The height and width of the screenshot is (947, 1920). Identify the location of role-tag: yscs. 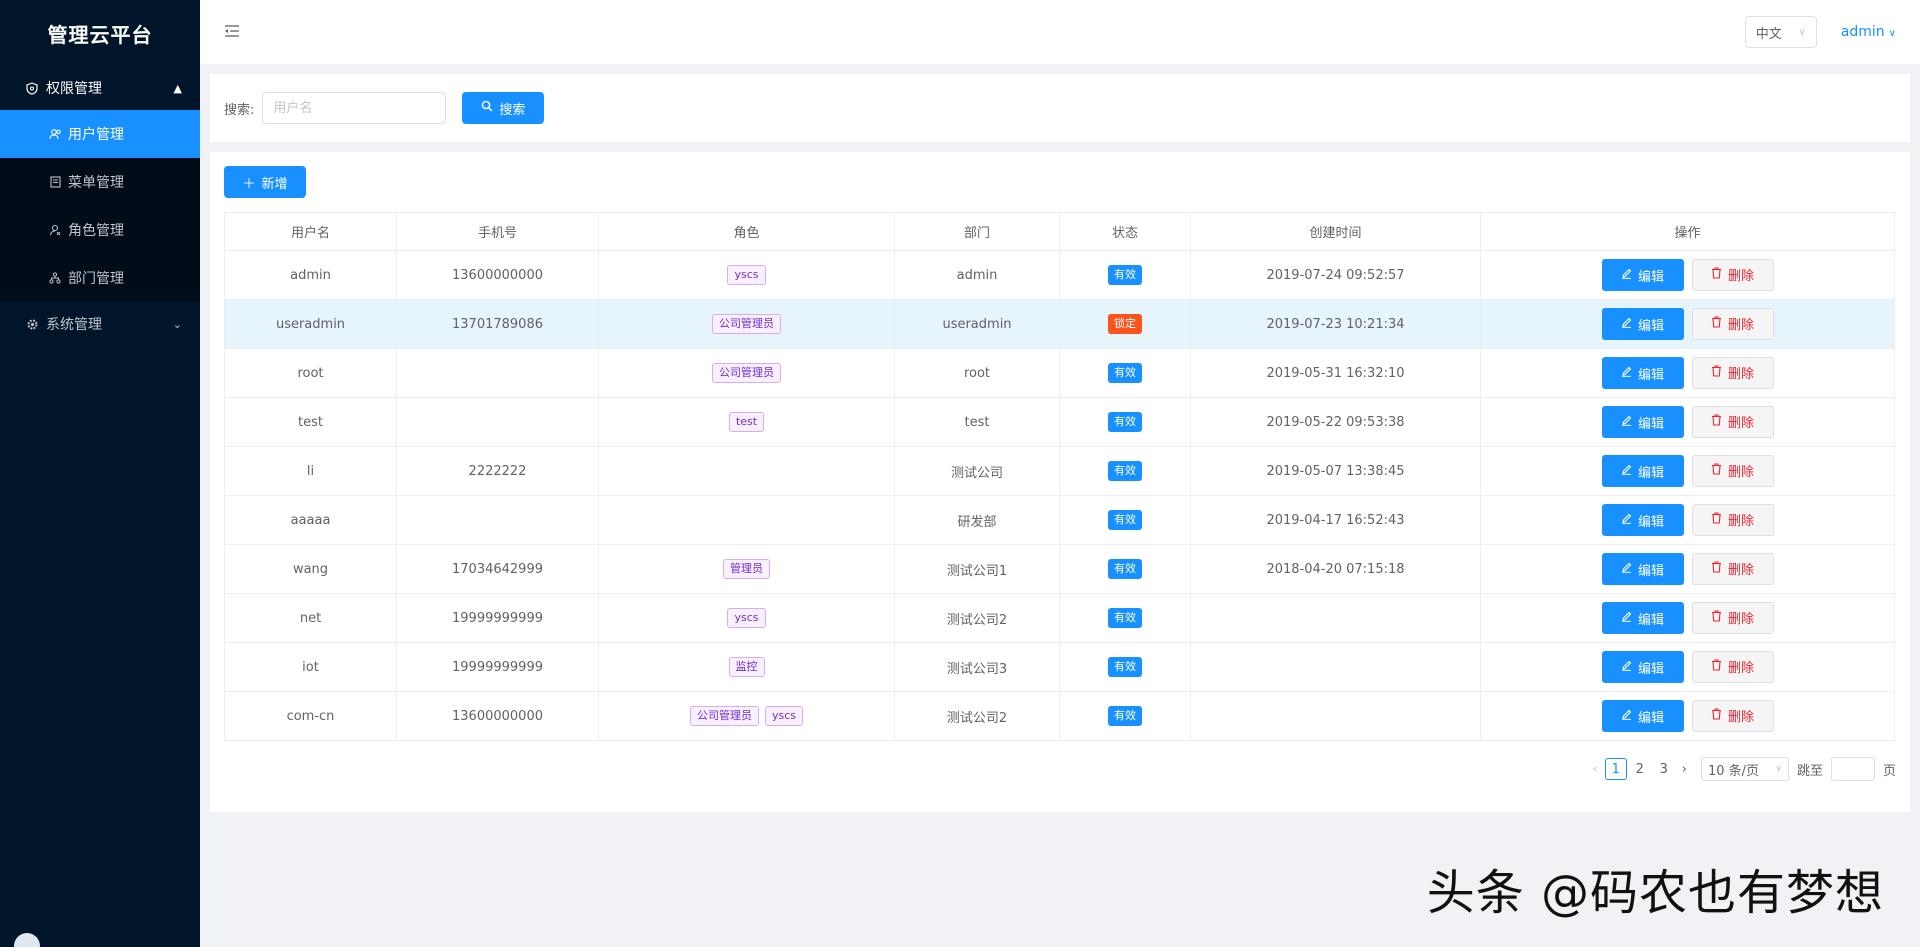
(746, 618).